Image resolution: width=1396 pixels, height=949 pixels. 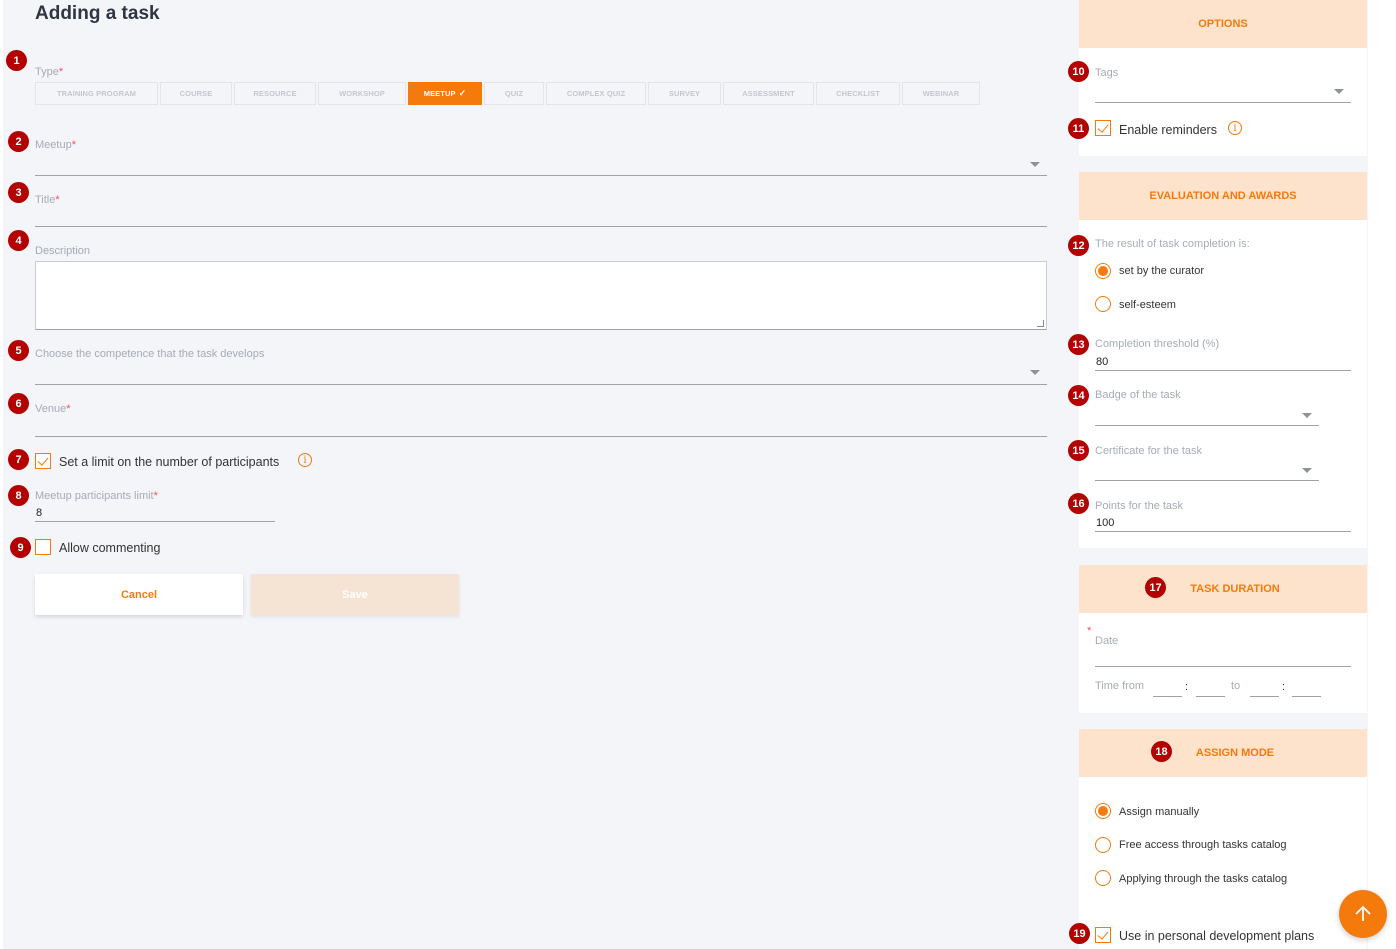 I want to click on type-complex-quiz: COMPLEX QUIZ, so click(x=596, y=93).